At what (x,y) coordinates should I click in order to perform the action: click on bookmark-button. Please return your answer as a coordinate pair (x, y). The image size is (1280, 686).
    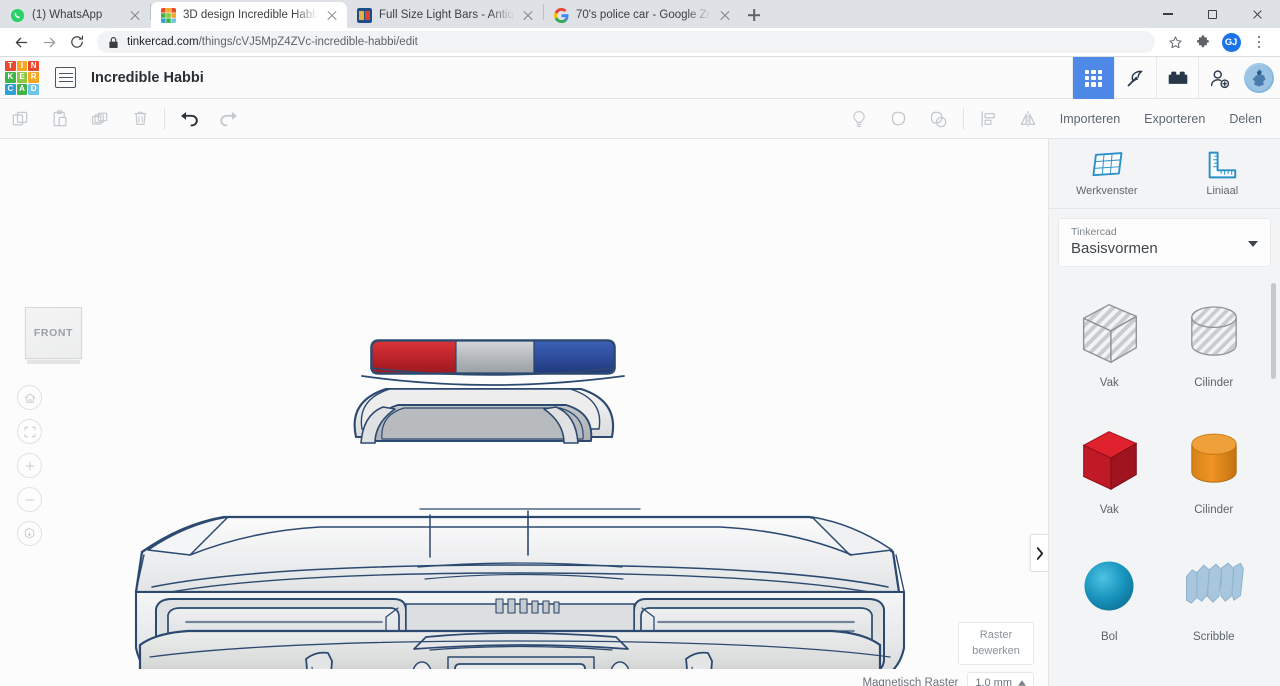
    Looking at the image, I should click on (1175, 42).